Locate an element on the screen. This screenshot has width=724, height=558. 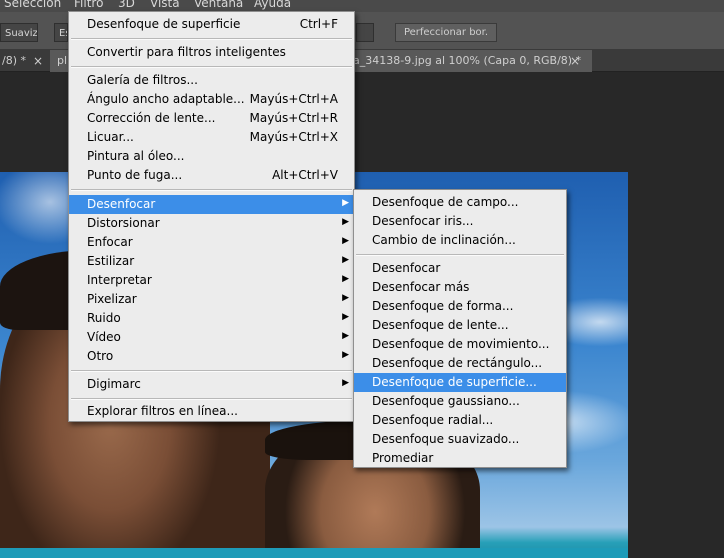
menu-vista: Vista is located at coordinates (165, 4).